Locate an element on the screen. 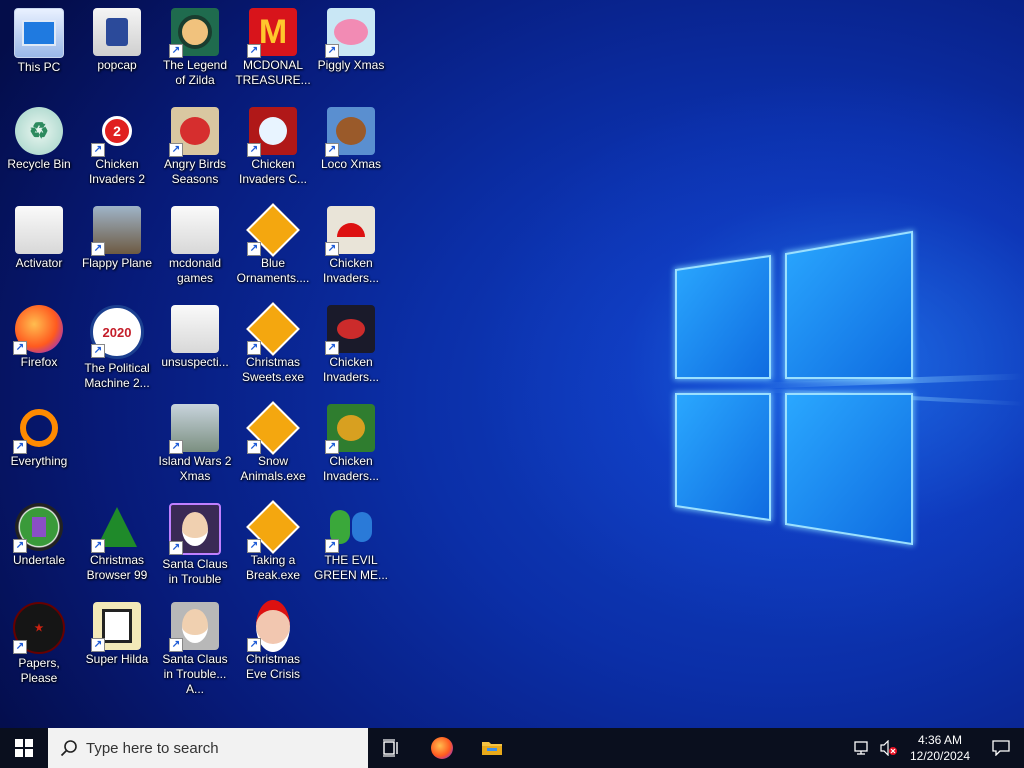 This screenshot has height=768, width=1024. magnifier-icon: ↗ is located at coordinates (38, 429).